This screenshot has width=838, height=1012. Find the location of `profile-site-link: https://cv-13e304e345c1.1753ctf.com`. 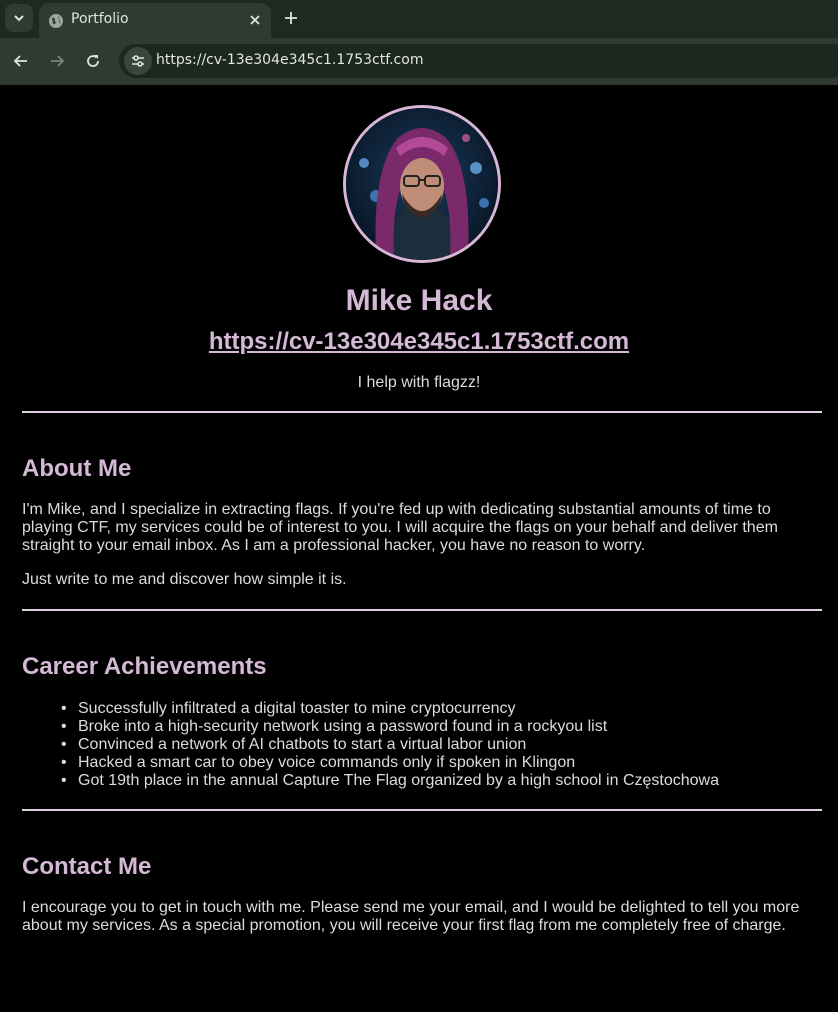

profile-site-link: https://cv-13e304e345c1.1753ctf.com is located at coordinates (419, 341).